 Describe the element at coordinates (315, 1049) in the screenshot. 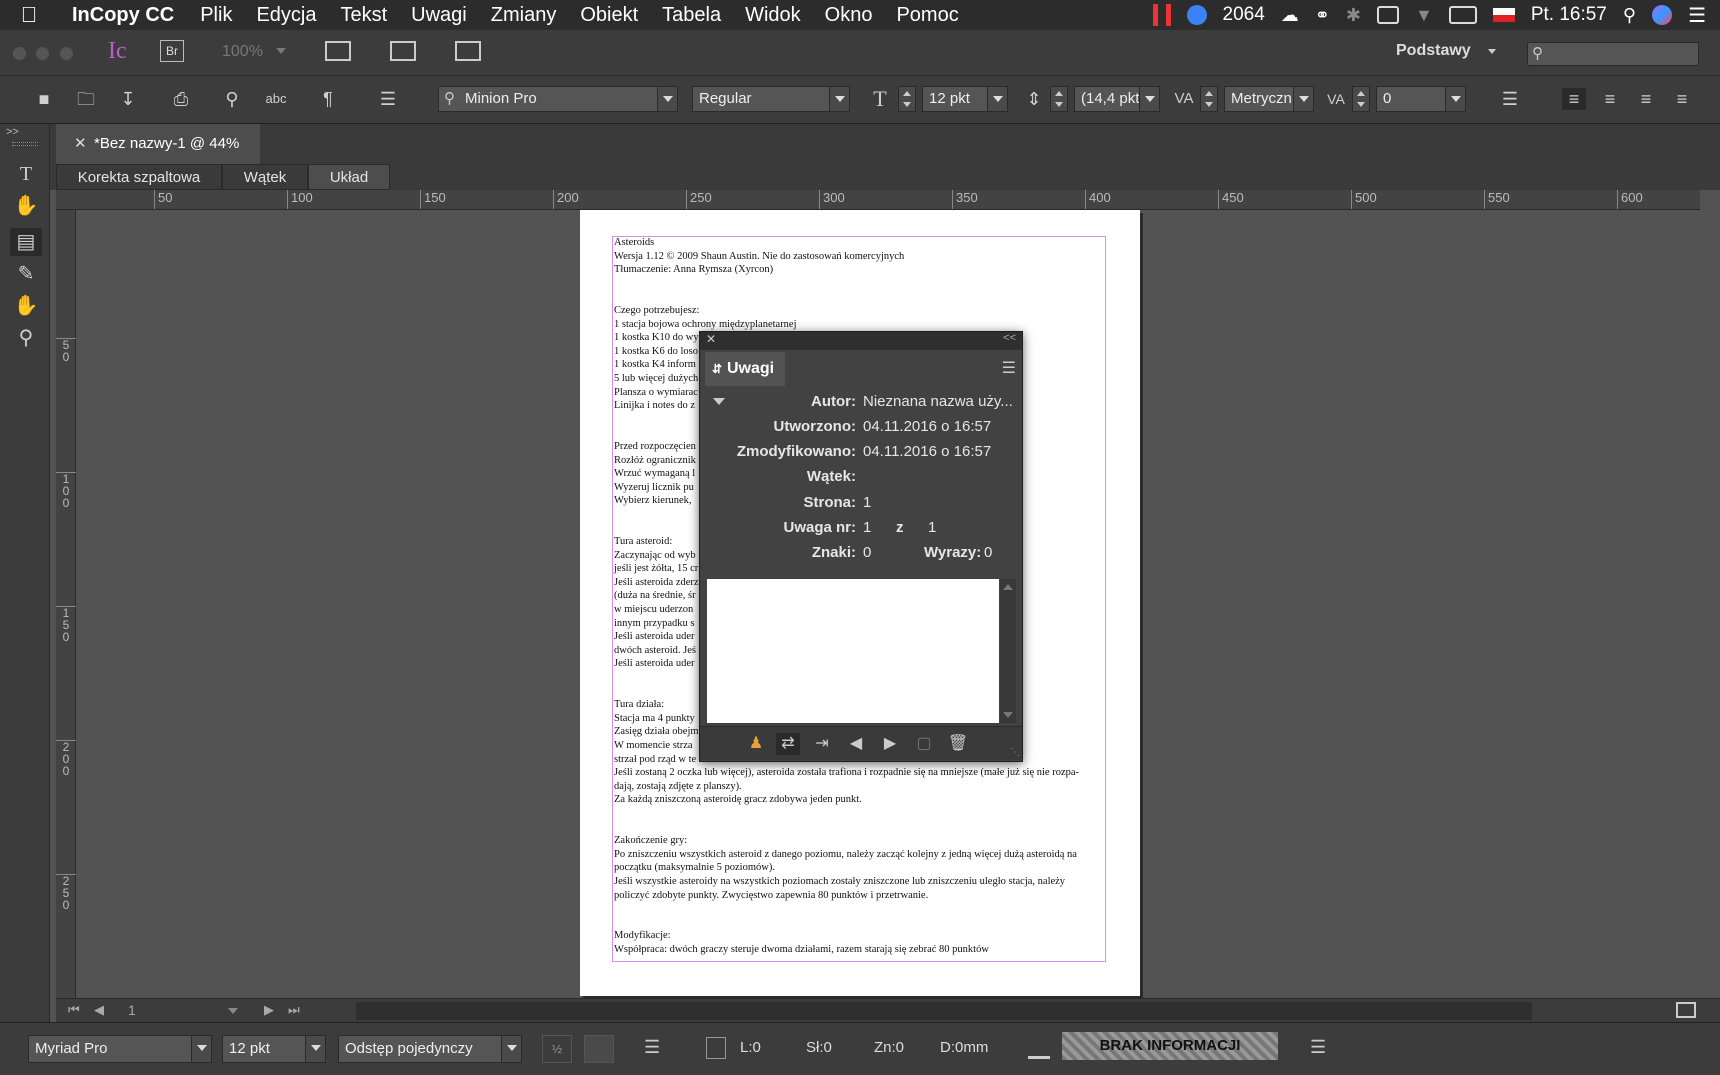

I see `galley-size-dropdown-icon` at that location.